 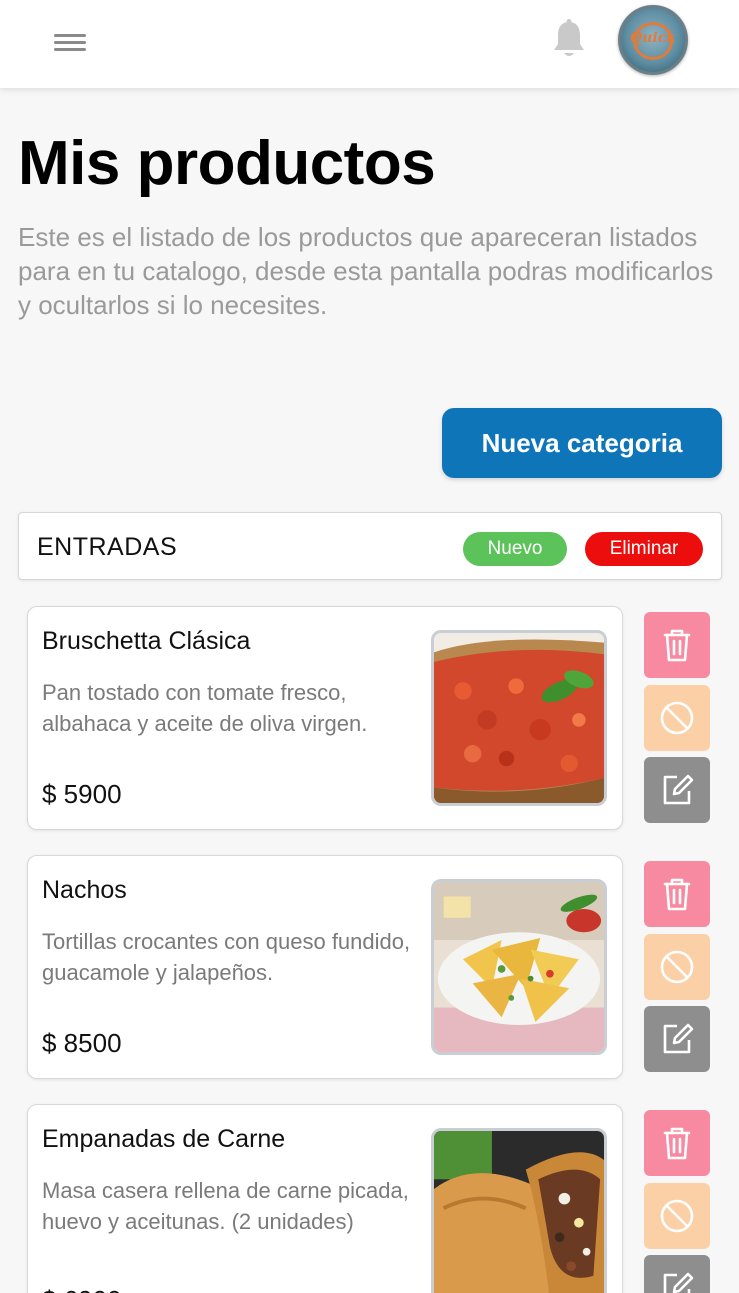 What do you see at coordinates (369, 44) in the screenshot?
I see `top-app-bar: Quick` at bounding box center [369, 44].